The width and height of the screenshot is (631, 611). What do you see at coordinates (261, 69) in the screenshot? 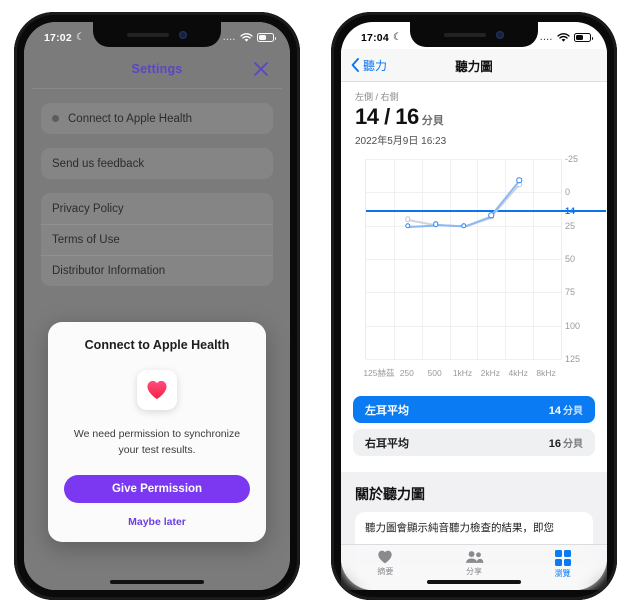
I see `close-icon` at bounding box center [261, 69].